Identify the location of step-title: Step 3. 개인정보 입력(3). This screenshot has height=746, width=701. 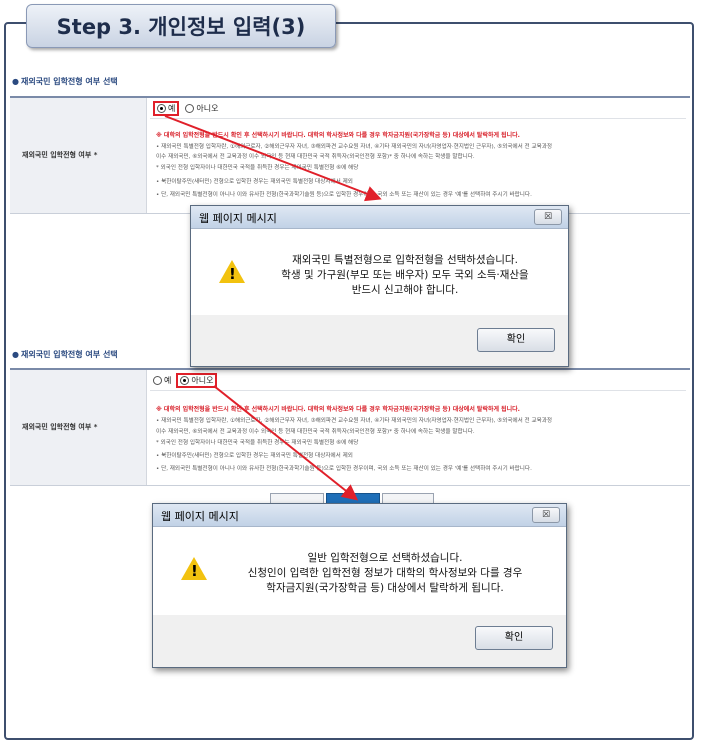
(181, 26).